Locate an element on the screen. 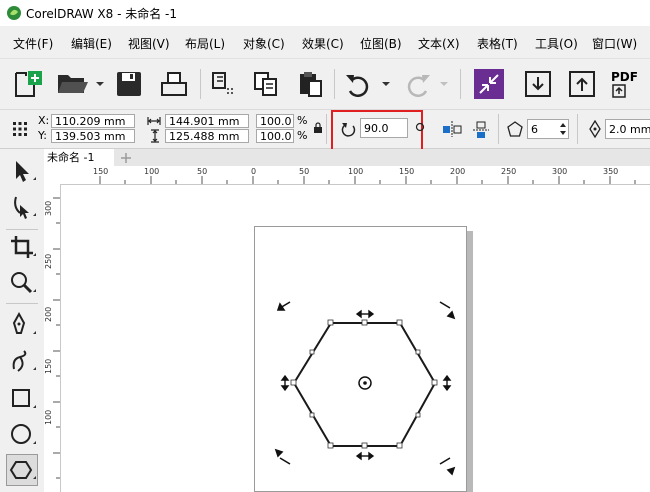 The image size is (650, 492). pick-tool-icon is located at coordinates (22, 171).